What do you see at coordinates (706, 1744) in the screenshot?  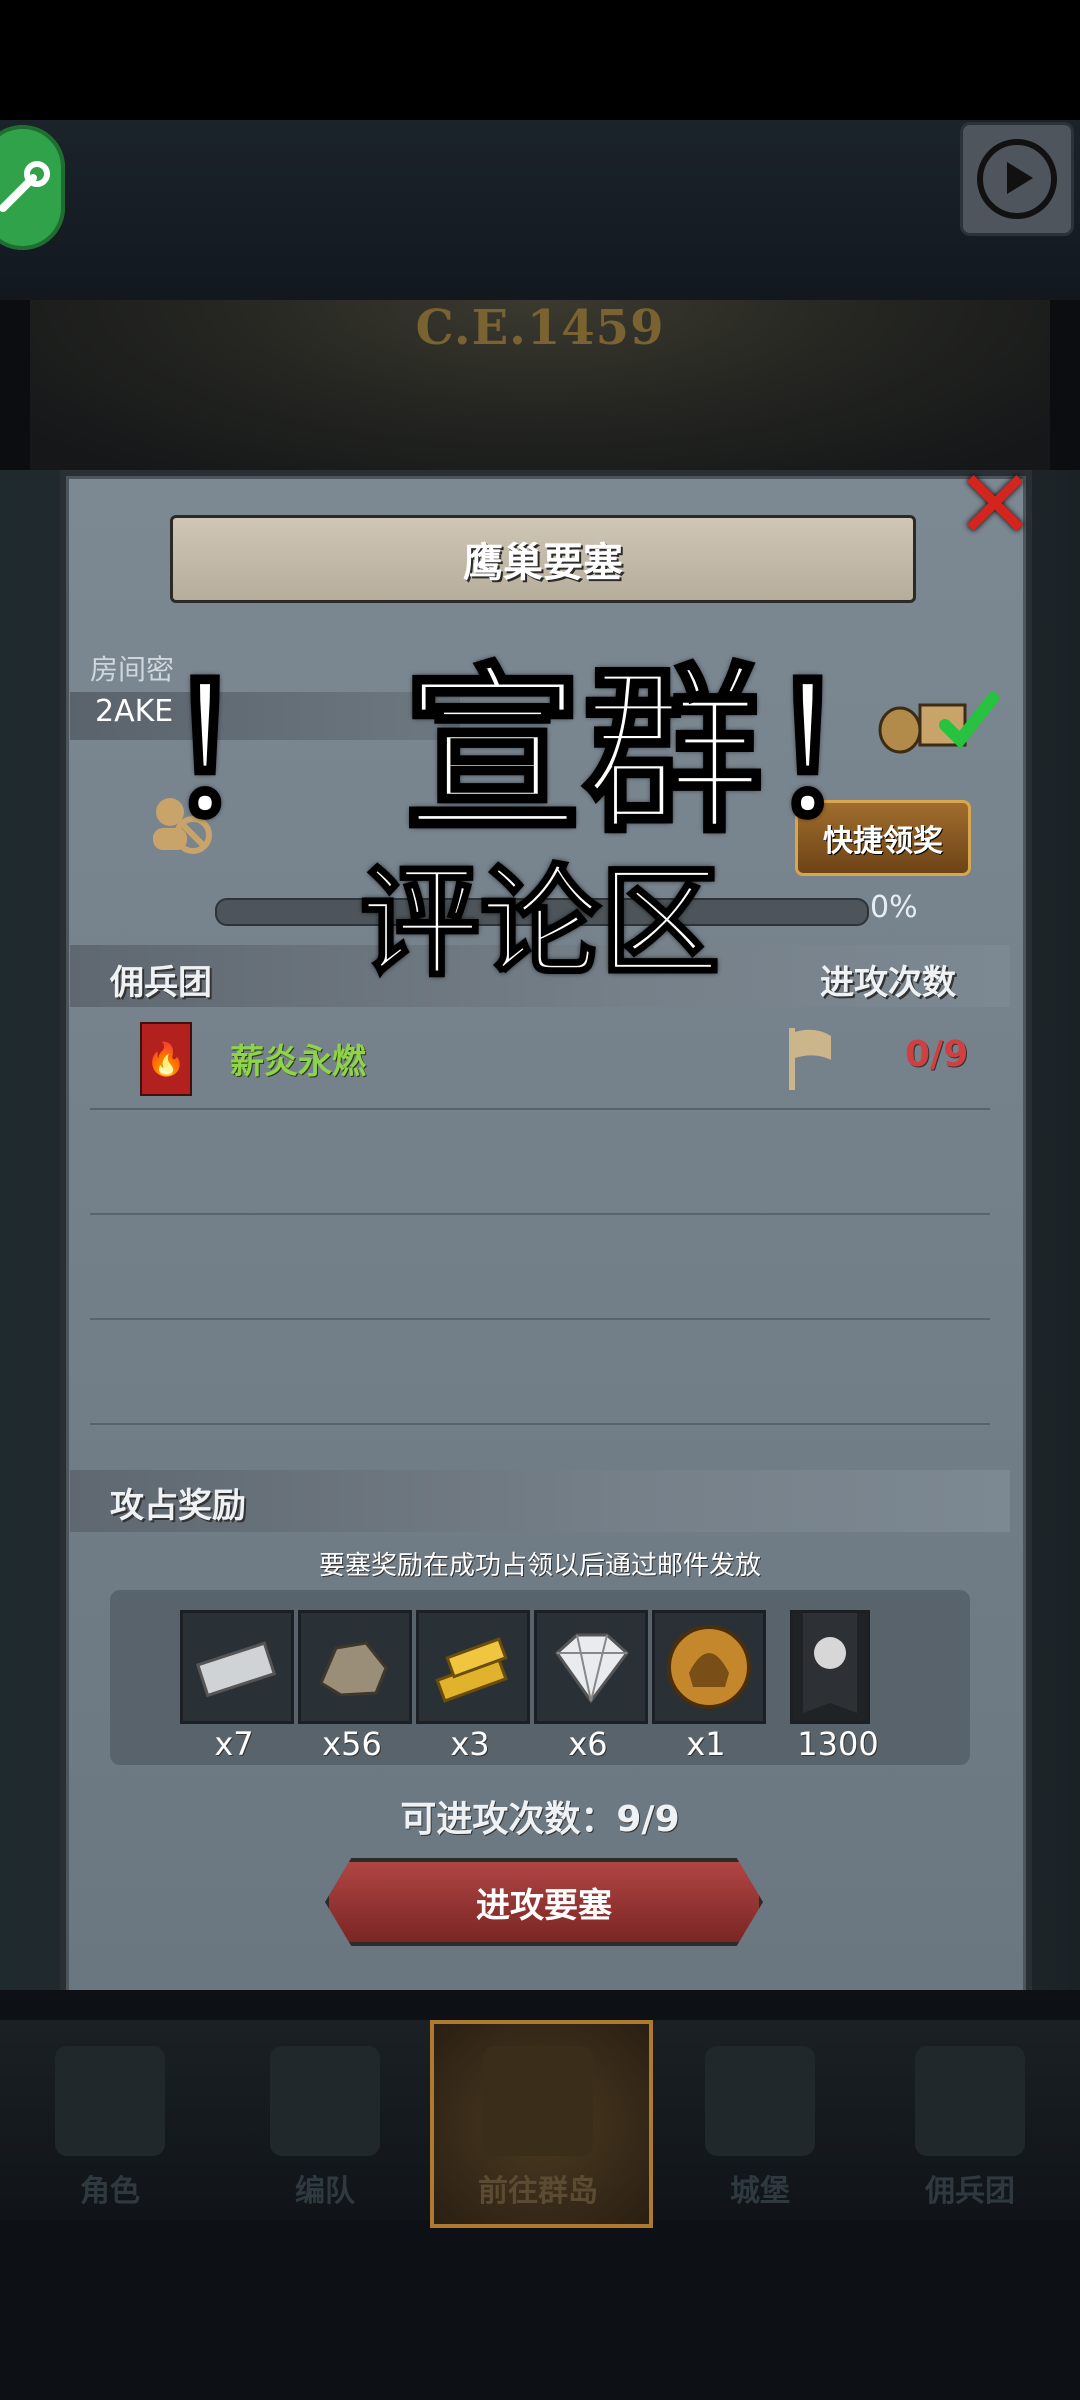 I see `reward-count: x1` at bounding box center [706, 1744].